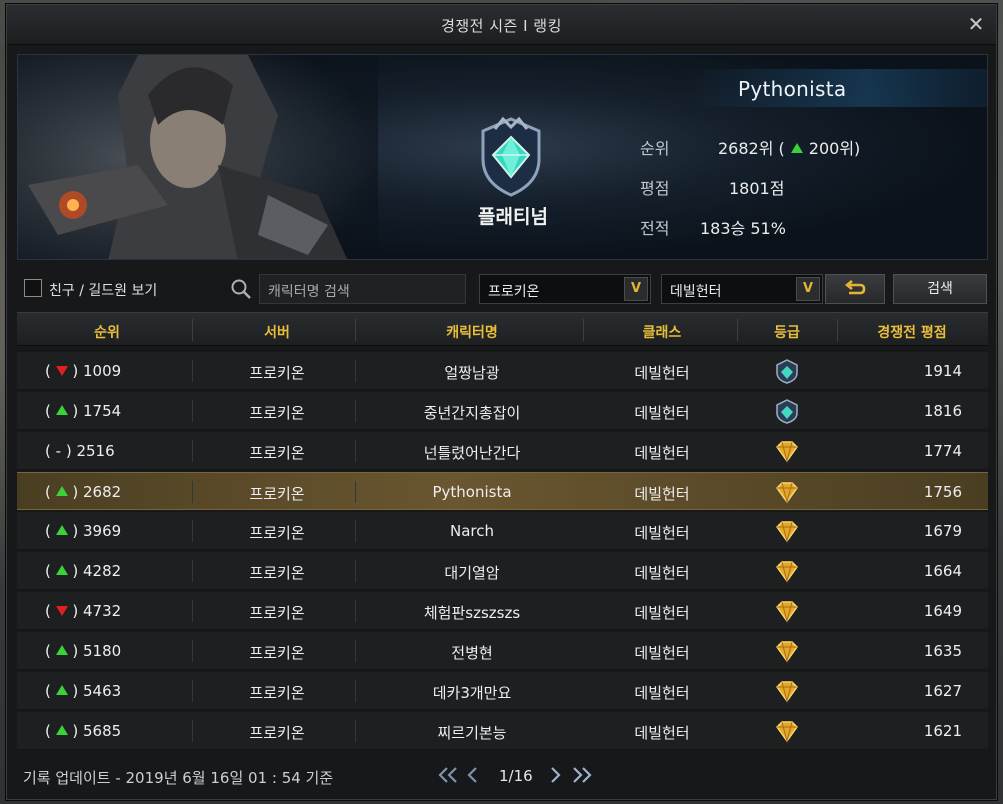 The image size is (1003, 804). Describe the element at coordinates (513, 217) in the screenshot. I see `tier-name: 플래티넘` at that location.